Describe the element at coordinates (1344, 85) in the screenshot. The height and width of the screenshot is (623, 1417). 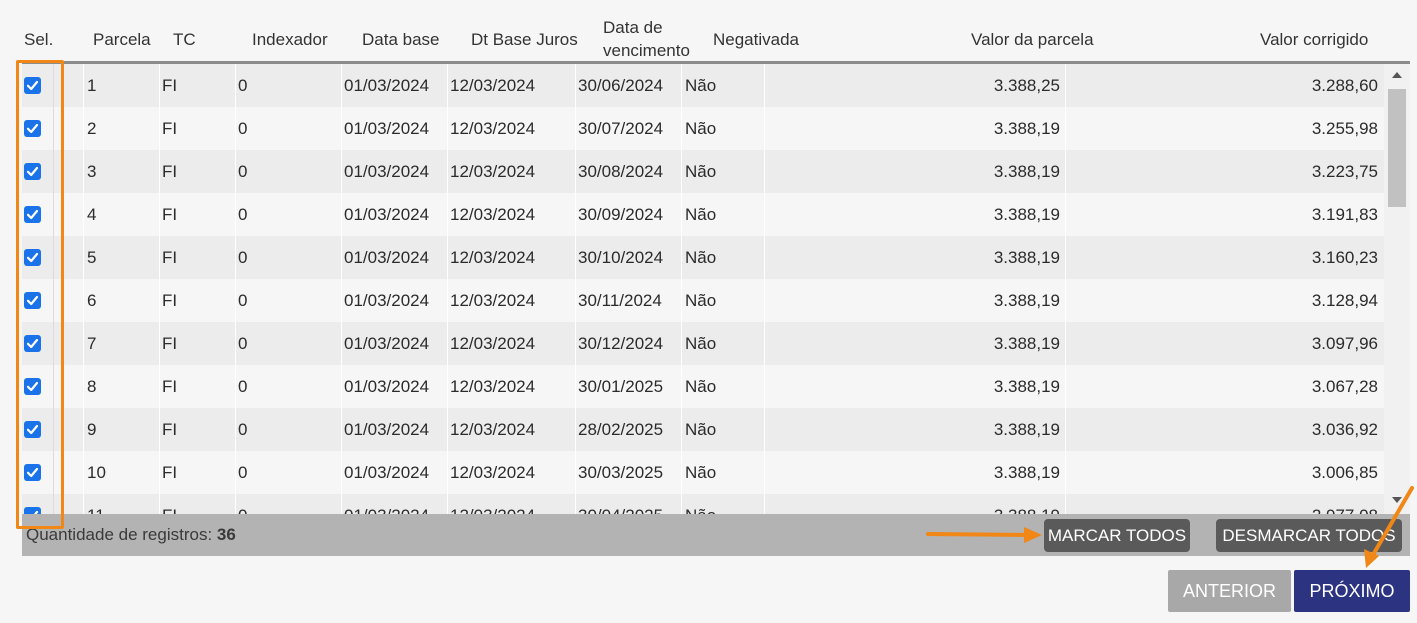
I see `cell-valor-corrigido: 3.288,60` at that location.